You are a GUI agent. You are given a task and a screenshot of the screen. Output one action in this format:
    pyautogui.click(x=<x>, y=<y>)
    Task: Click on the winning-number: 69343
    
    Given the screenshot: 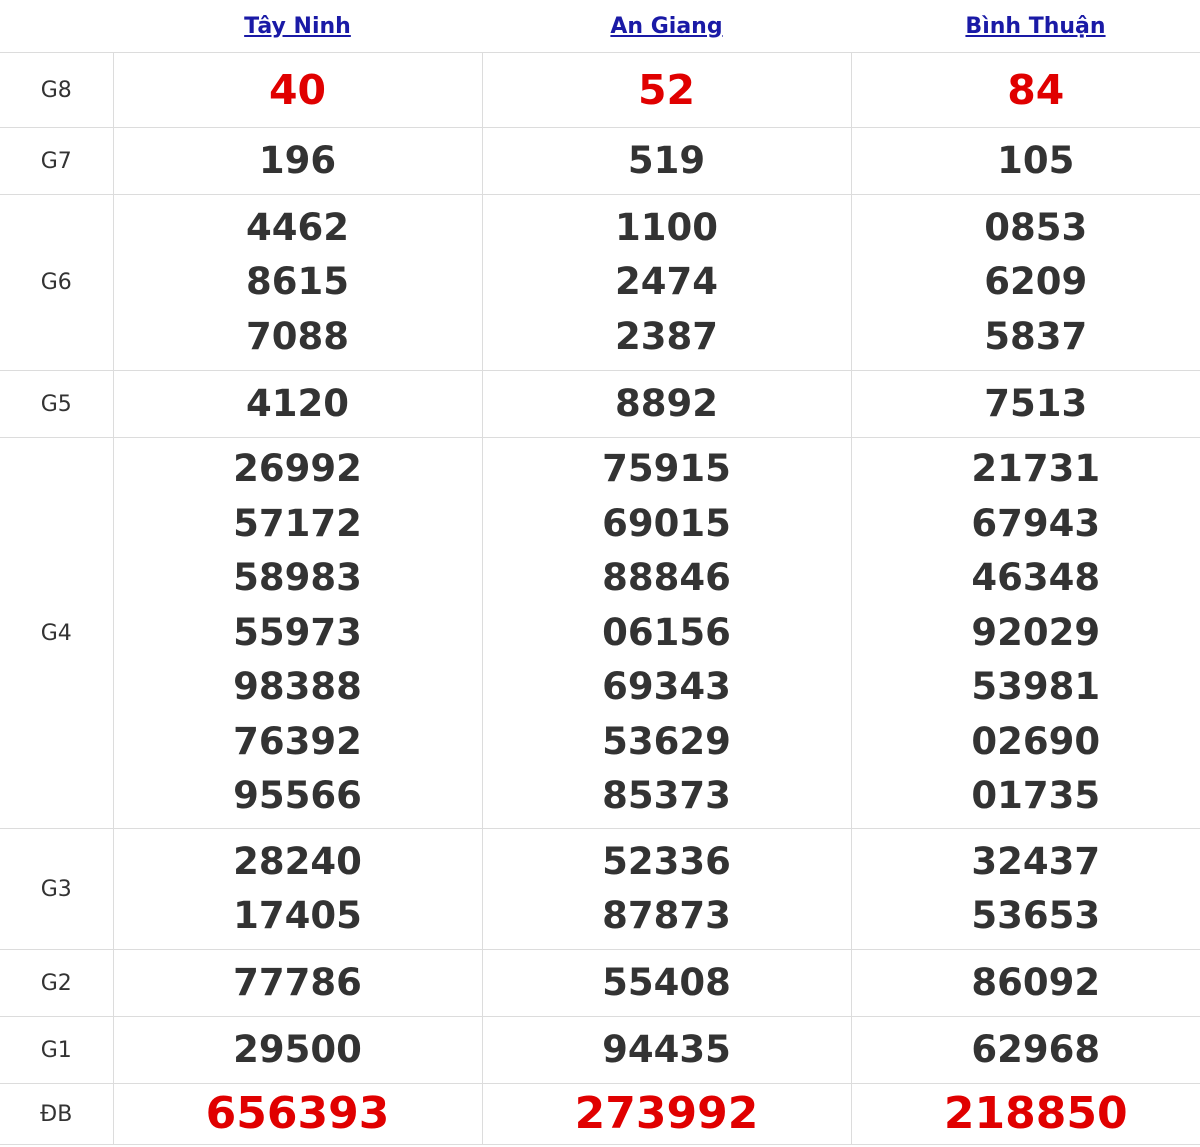 What is the action you would take?
    pyautogui.click(x=666, y=687)
    